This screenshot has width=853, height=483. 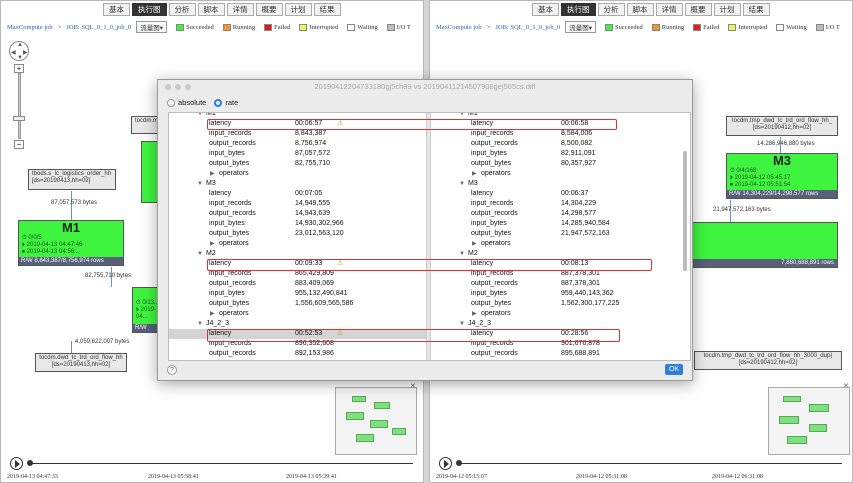 What do you see at coordinates (479, 323) in the screenshot?
I see `metric-name: J4_2_3` at bounding box center [479, 323].